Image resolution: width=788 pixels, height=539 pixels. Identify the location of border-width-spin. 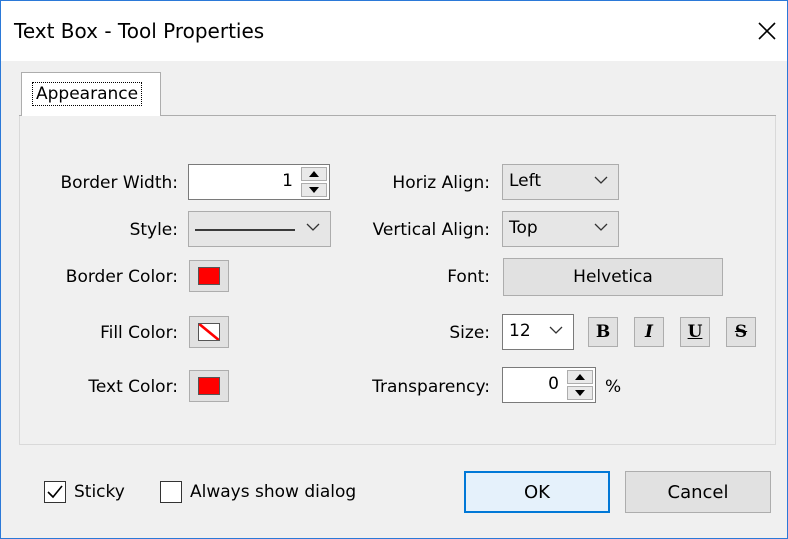
(314, 182).